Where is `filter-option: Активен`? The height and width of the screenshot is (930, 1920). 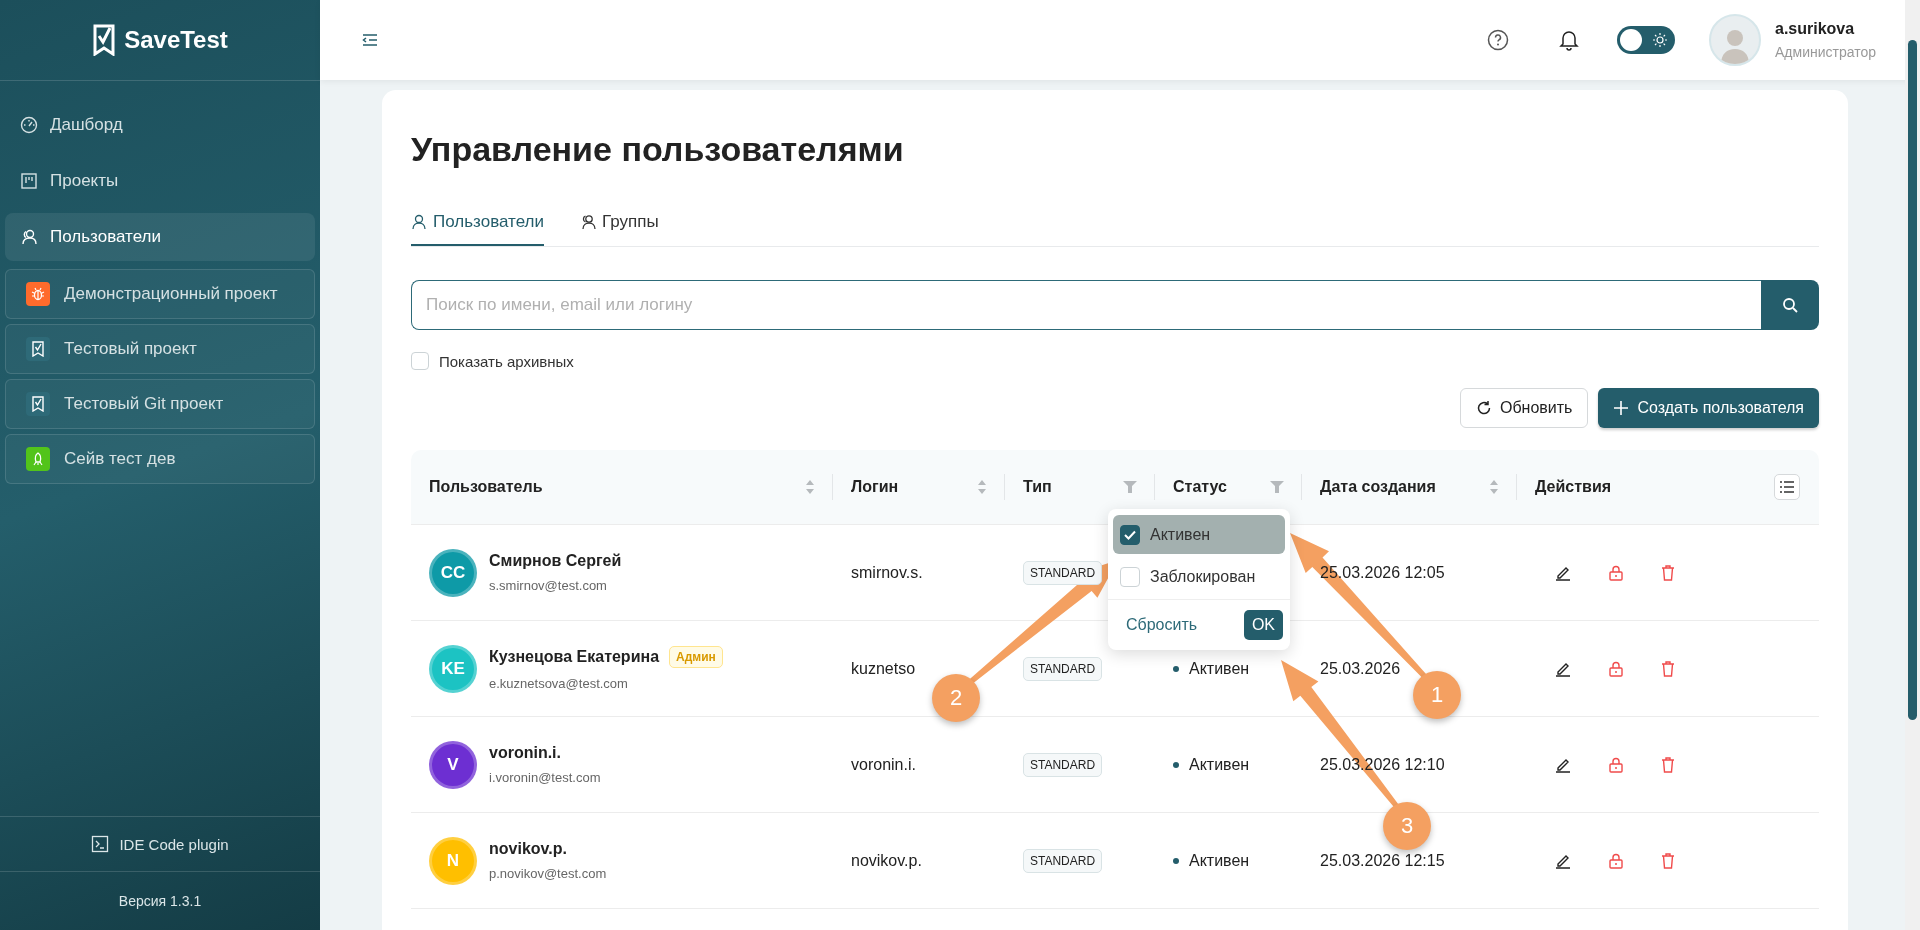
filter-option: Активен is located at coordinates (1199, 534).